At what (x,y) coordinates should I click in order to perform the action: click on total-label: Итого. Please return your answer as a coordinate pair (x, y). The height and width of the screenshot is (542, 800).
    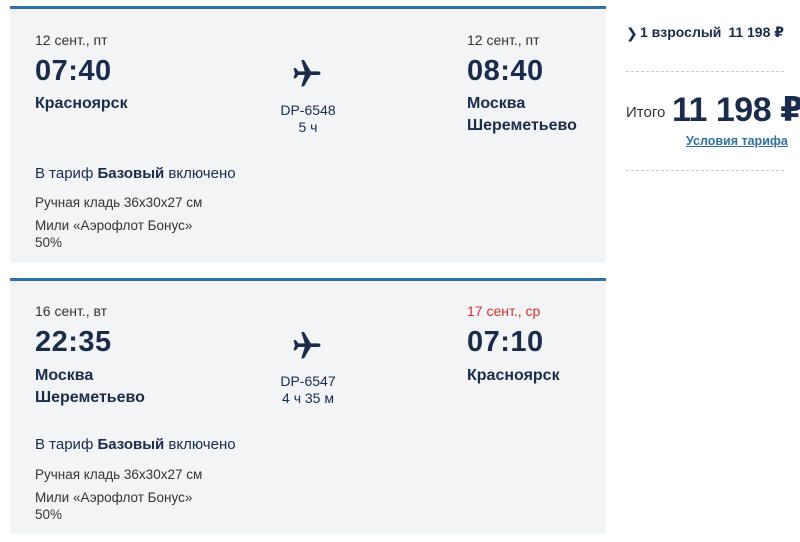
    Looking at the image, I should click on (646, 112).